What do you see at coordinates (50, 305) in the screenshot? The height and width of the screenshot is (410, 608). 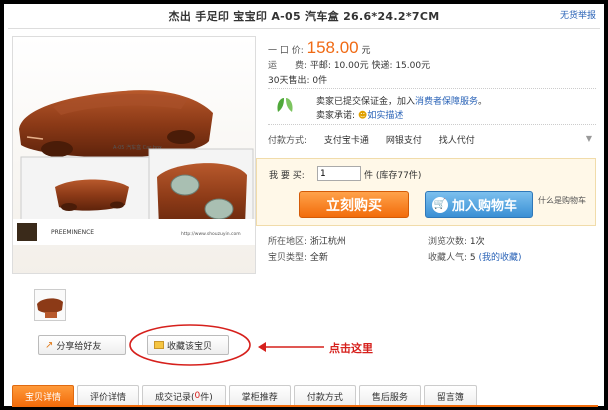 I see `thumbnail` at bounding box center [50, 305].